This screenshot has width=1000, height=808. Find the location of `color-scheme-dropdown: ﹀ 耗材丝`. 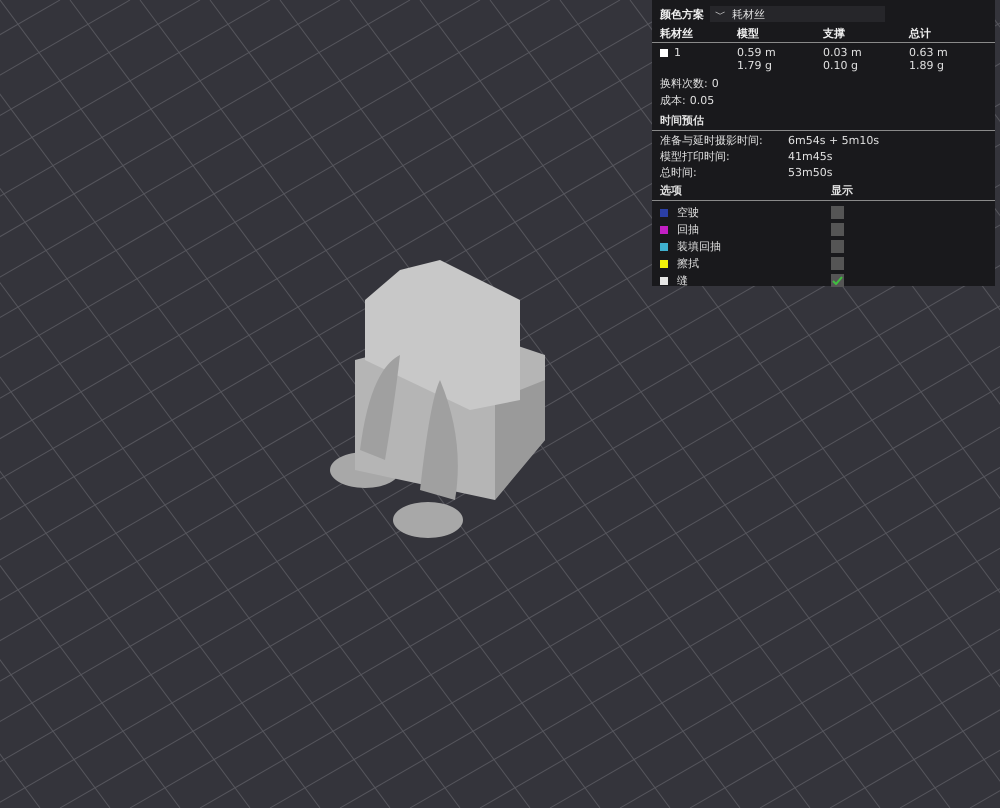

color-scheme-dropdown: ﹀ 耗材丝 is located at coordinates (797, 14).